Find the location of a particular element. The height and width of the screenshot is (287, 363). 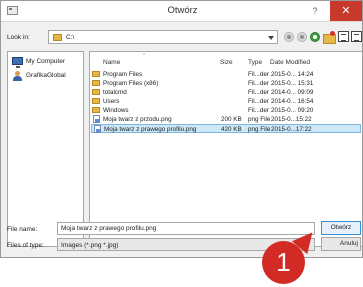

list-item: Users Fil...der 2014-0... 16:54 is located at coordinates (226, 101).